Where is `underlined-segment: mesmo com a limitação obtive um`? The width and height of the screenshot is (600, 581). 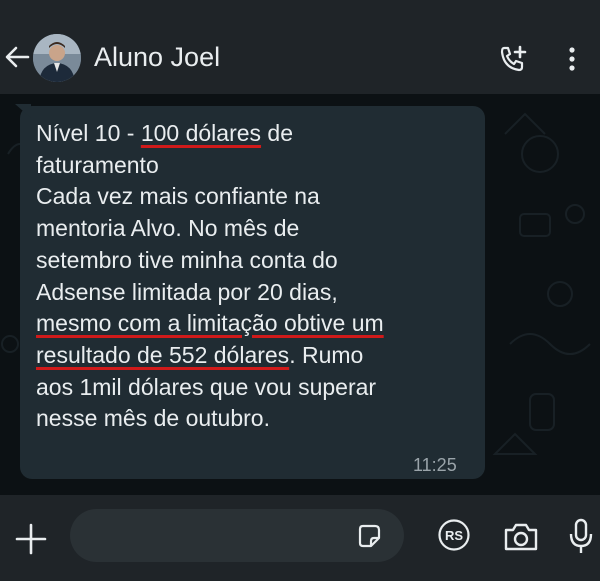 underlined-segment: mesmo com a limitação obtive um is located at coordinates (210, 323).